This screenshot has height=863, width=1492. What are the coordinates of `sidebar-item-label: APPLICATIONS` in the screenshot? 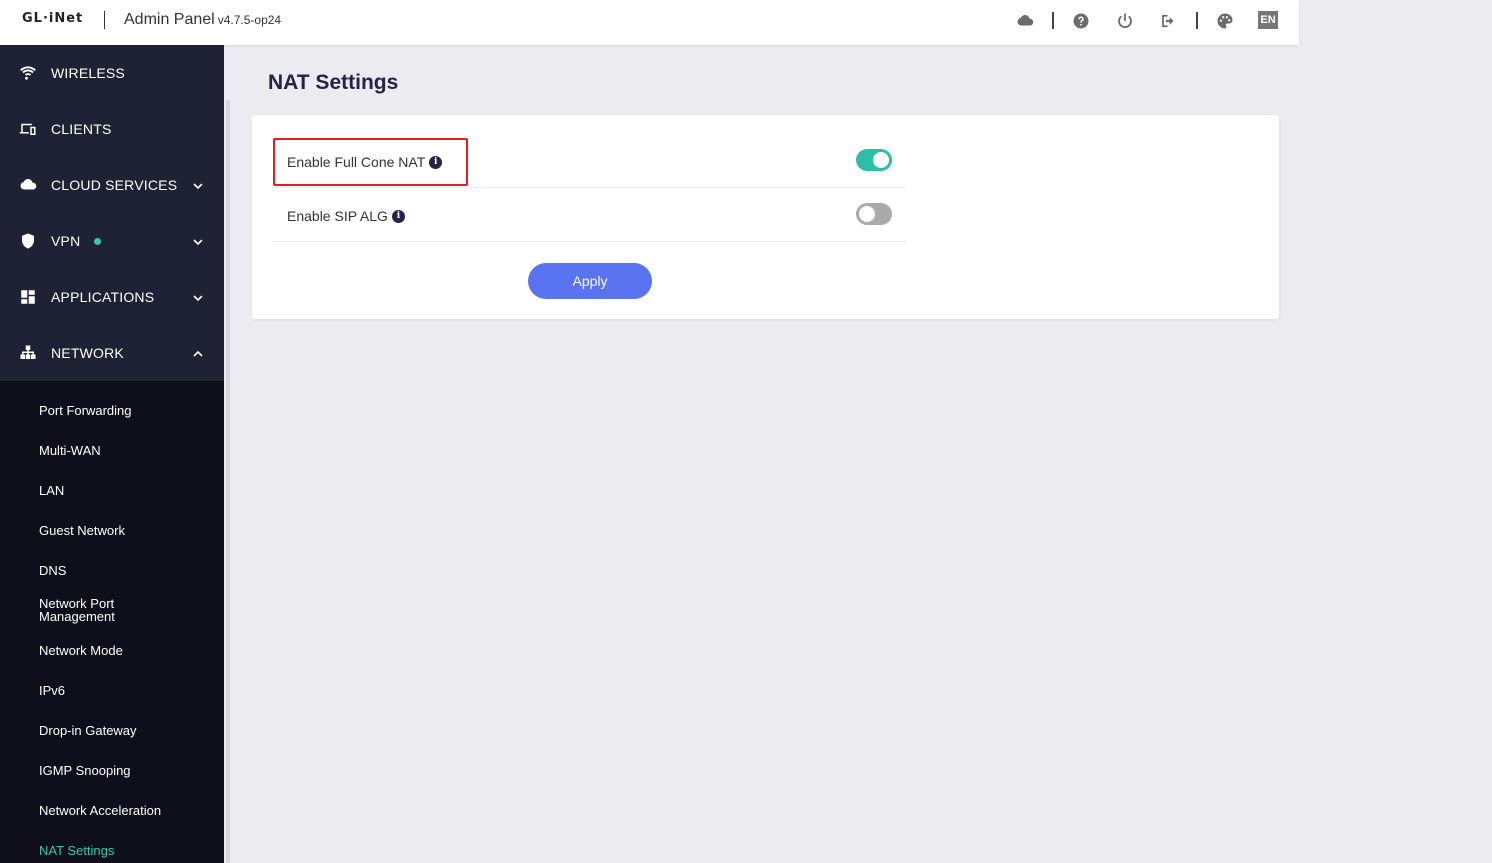 It's located at (103, 297).